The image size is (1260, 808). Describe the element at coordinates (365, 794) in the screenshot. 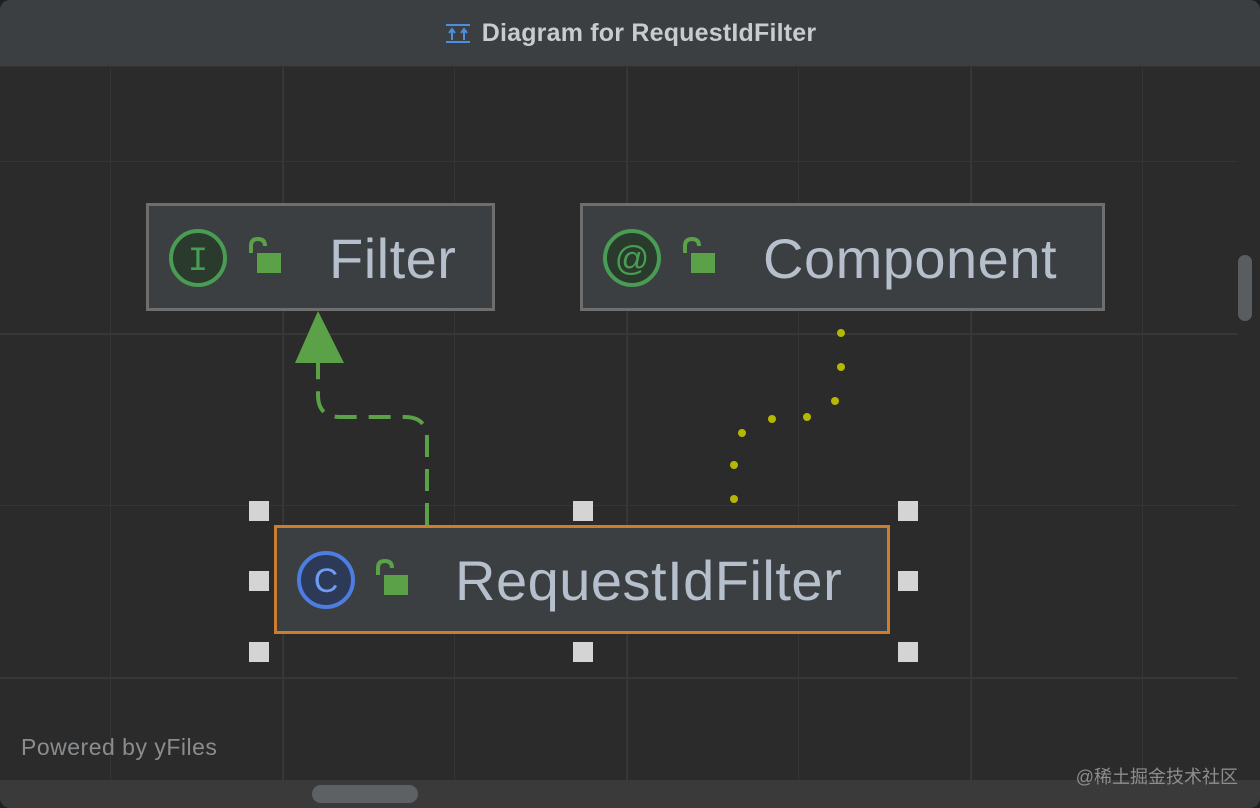

I see `horizontal-scrollbar-thumb` at that location.